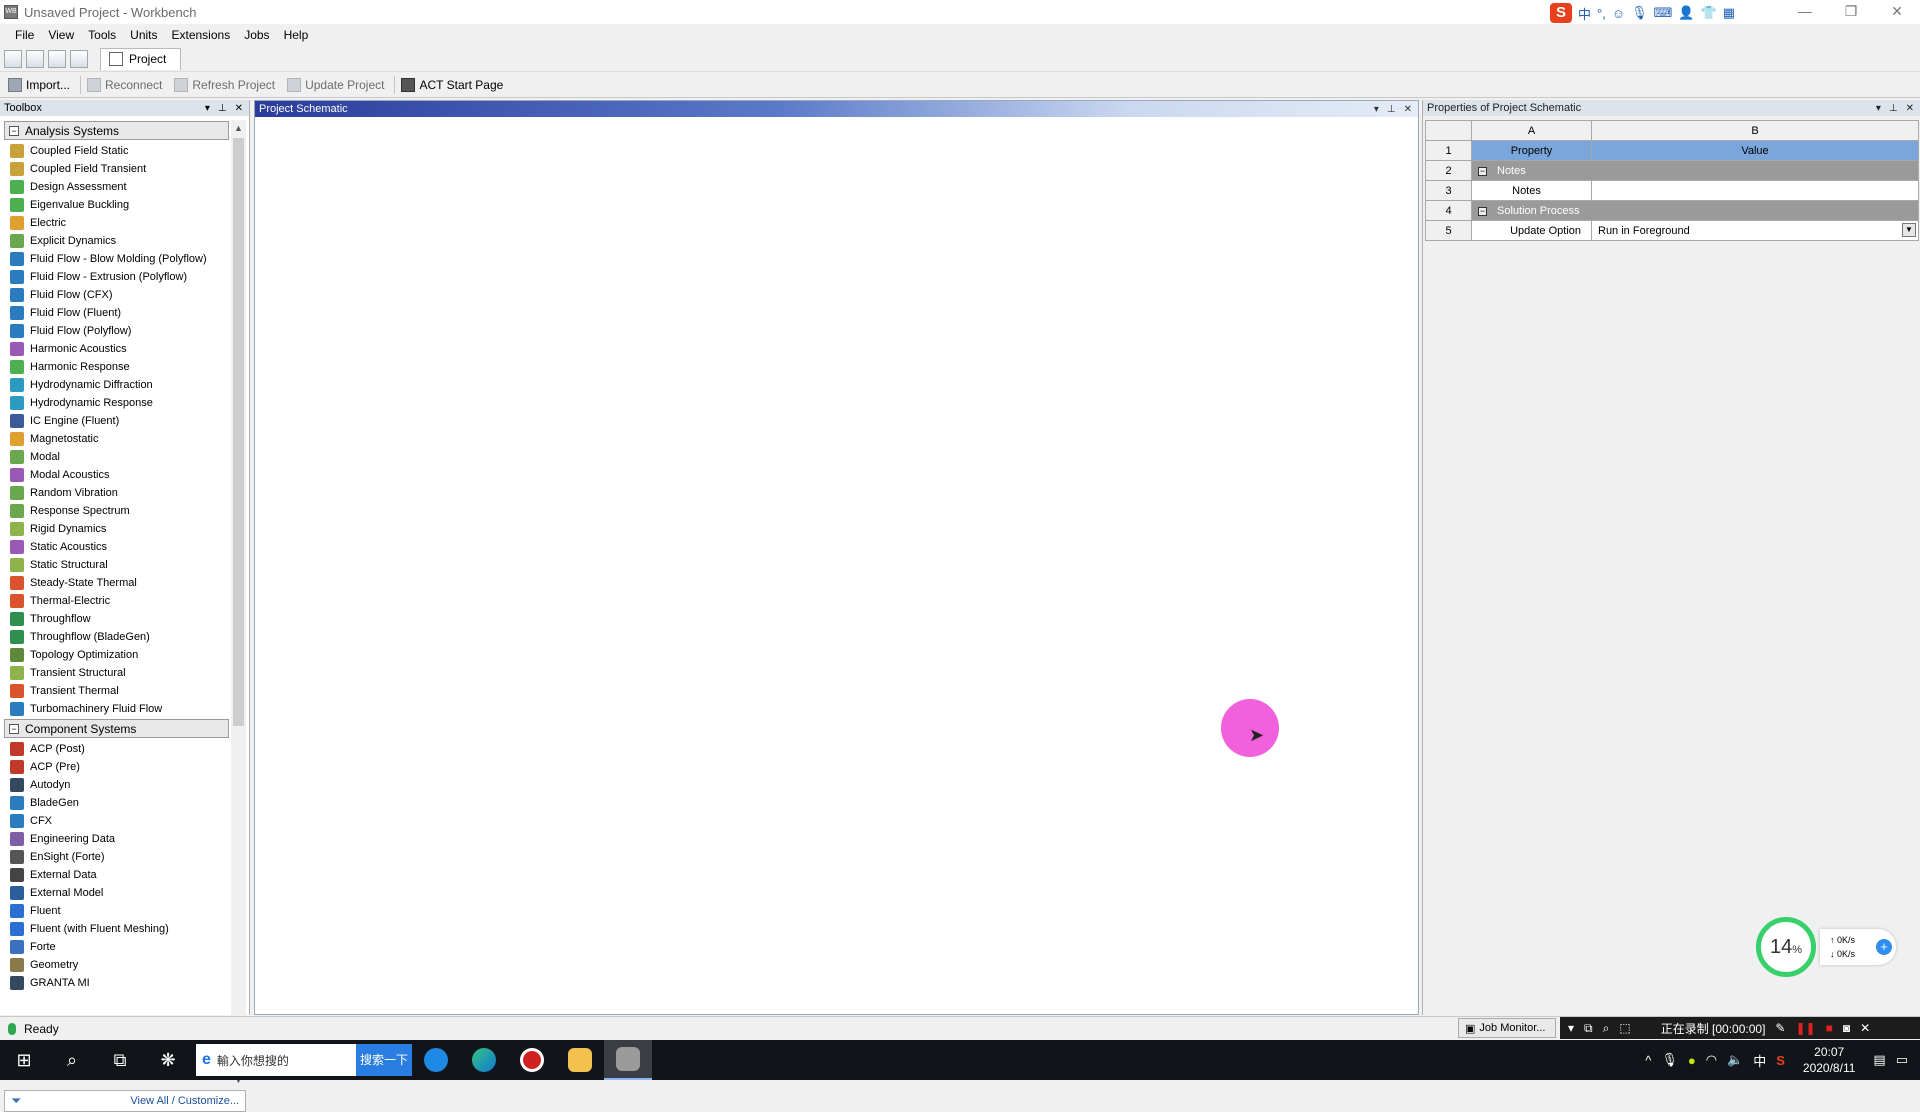 Image resolution: width=1920 pixels, height=1112 pixels. What do you see at coordinates (1897, 12) in the screenshot?
I see `close-button: ✕` at bounding box center [1897, 12].